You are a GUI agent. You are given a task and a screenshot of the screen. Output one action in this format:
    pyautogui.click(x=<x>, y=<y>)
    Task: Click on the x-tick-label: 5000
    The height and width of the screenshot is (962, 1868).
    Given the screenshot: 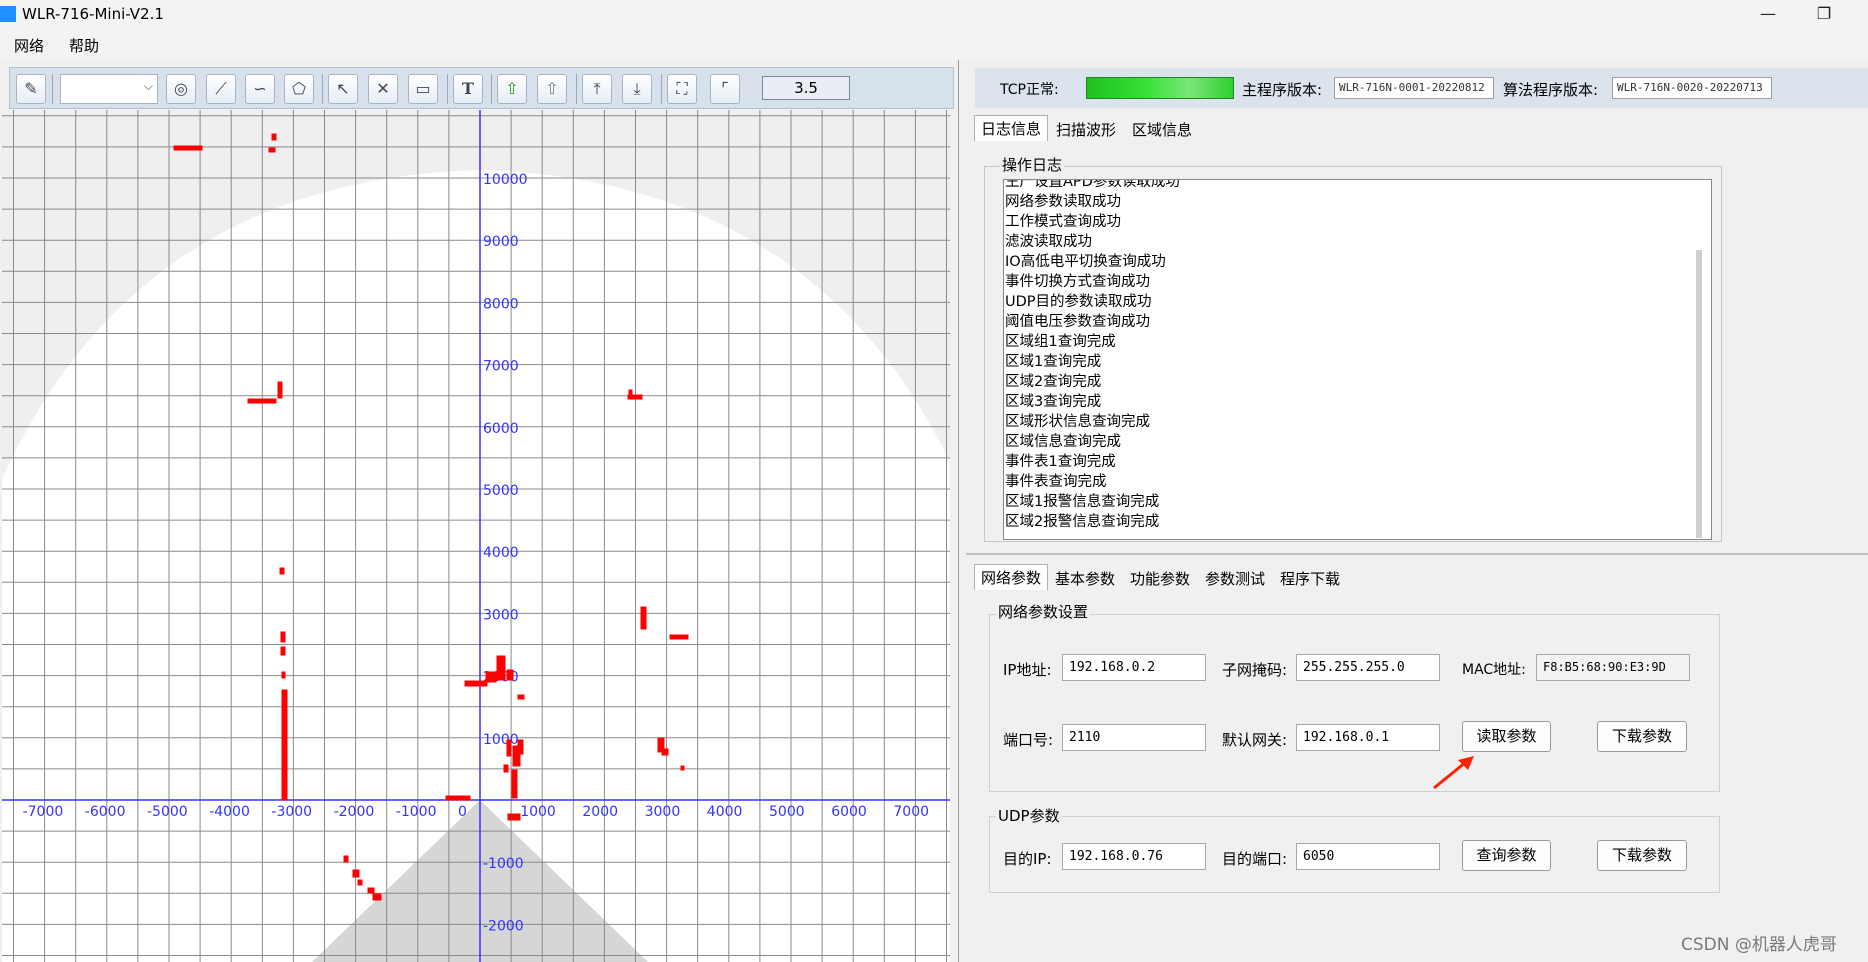 What is the action you would take?
    pyautogui.click(x=787, y=812)
    